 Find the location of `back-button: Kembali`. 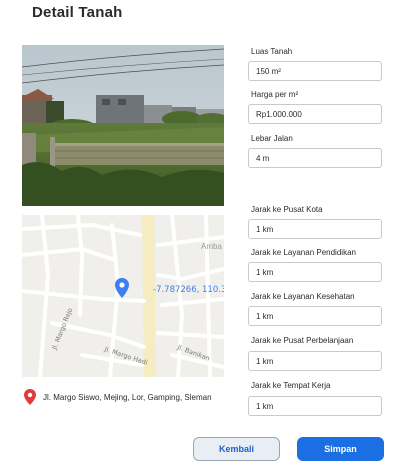

back-button: Kembali is located at coordinates (236, 449).